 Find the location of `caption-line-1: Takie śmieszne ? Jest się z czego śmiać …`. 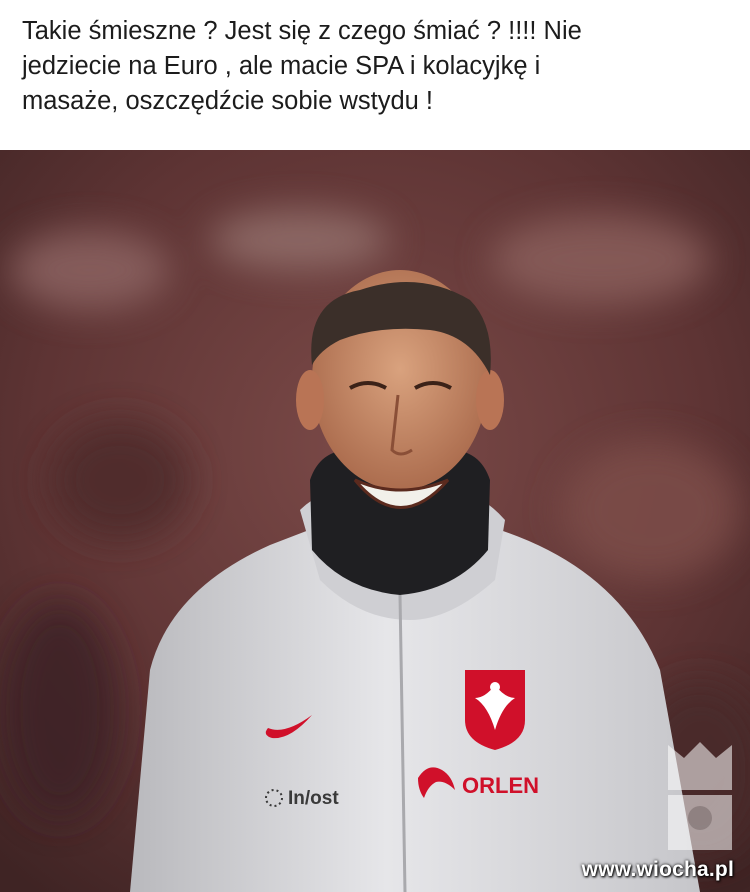

caption-line-1: Takie śmieszne ? Jest się z czego śmiać … is located at coordinates (302, 31).